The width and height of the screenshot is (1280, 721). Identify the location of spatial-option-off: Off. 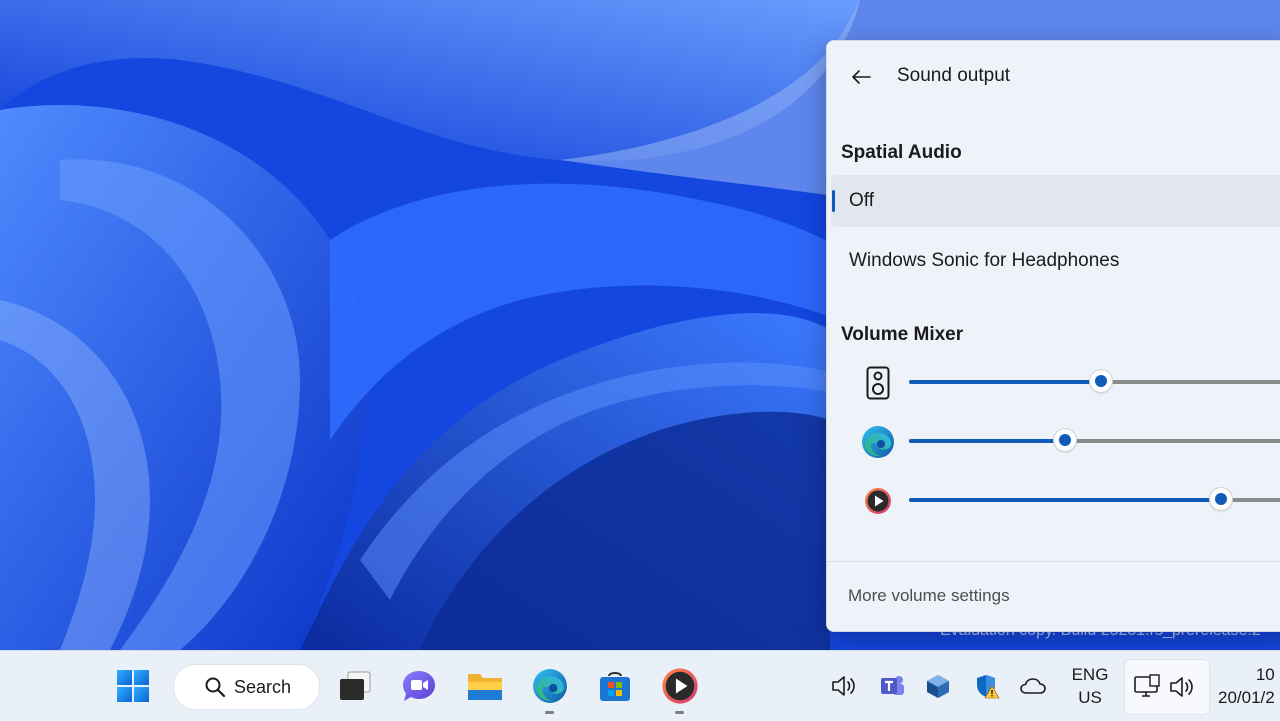
(1055, 201).